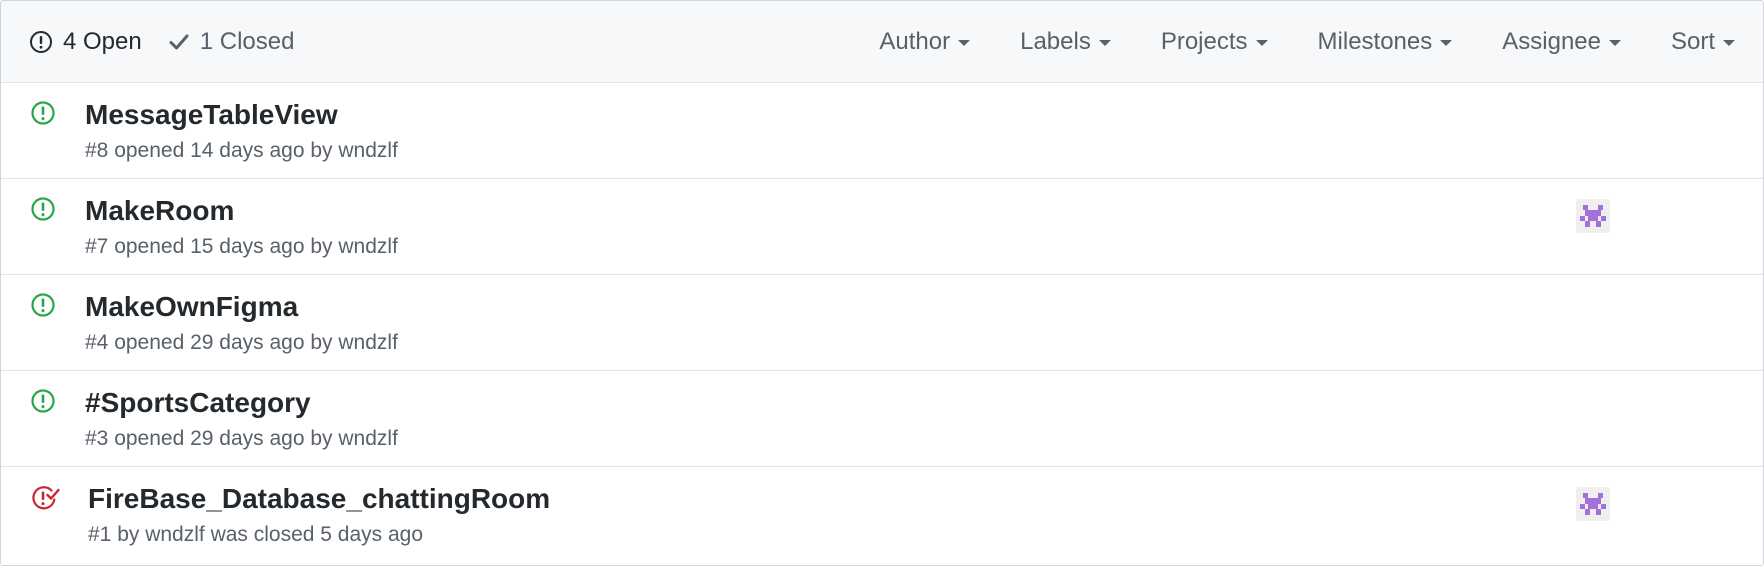 This screenshot has width=1764, height=570. I want to click on open-issues-link: 4 Open, so click(85, 42).